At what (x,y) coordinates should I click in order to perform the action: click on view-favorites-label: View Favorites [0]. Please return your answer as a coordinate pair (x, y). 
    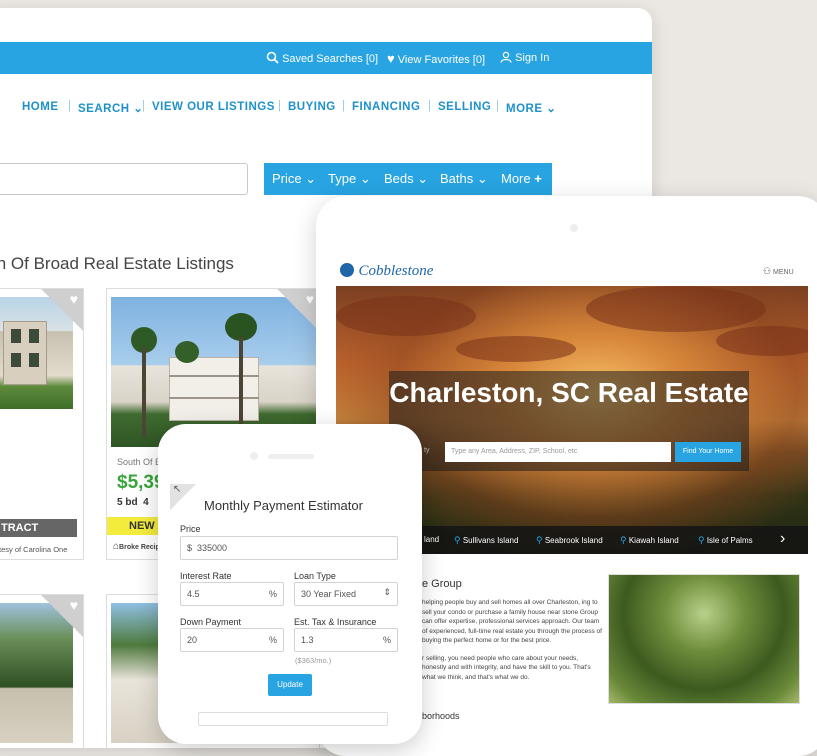
    Looking at the image, I should click on (441, 60).